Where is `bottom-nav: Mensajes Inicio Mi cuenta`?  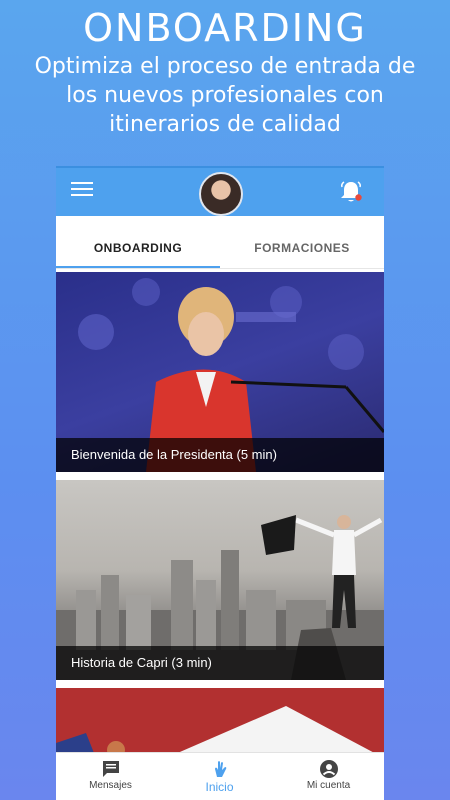
bottom-nav: Mensajes Inicio Mi cuenta is located at coordinates (220, 776).